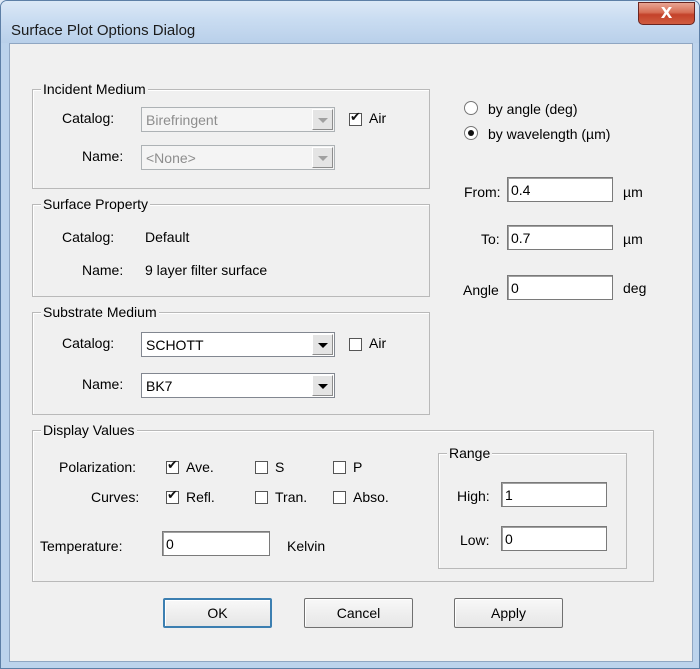  Describe the element at coordinates (89, 430) in the screenshot. I see `display-values-label: Display Values` at that location.